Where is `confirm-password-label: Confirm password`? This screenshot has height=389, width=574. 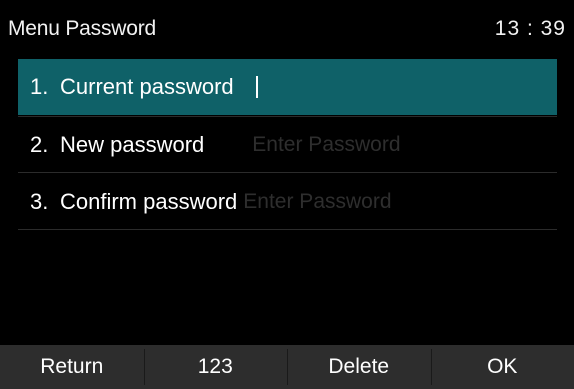 confirm-password-label: Confirm password is located at coordinates (149, 201).